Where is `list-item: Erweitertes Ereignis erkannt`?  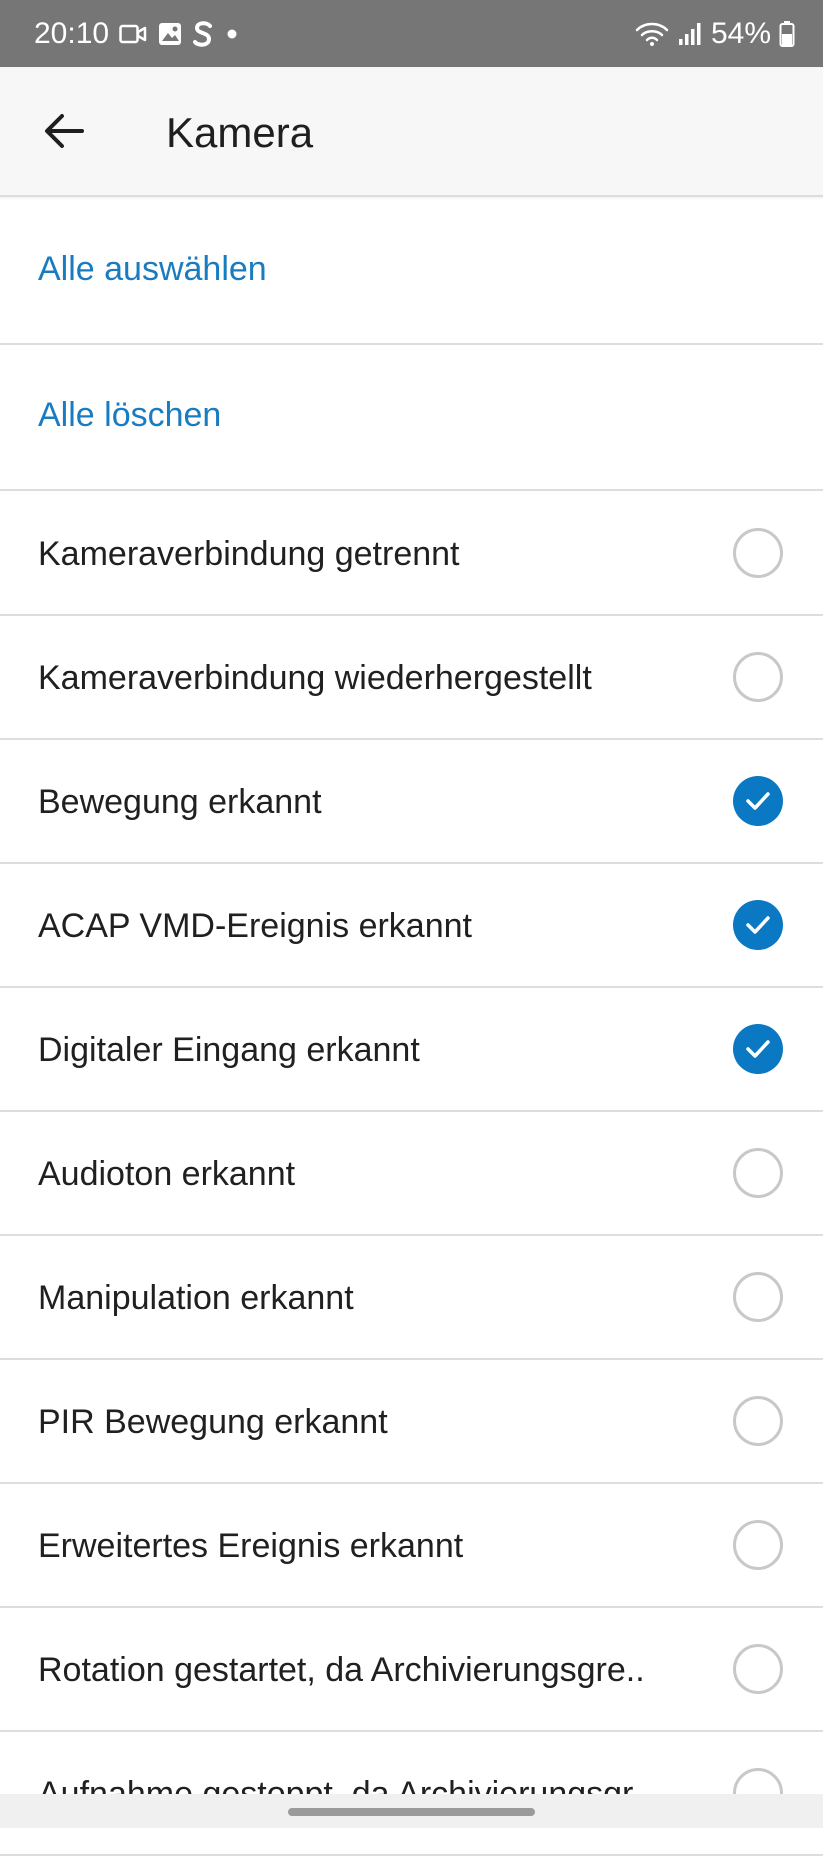 list-item: Erweitertes Ereignis erkannt is located at coordinates (411, 1546).